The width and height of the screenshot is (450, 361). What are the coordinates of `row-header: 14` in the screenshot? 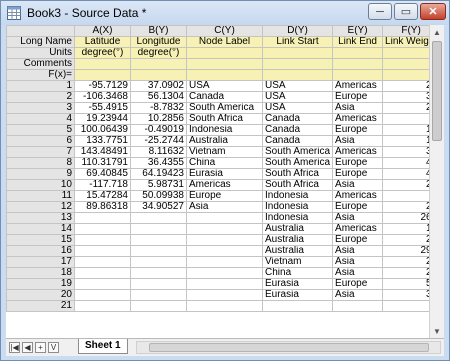 It's located at (40, 229).